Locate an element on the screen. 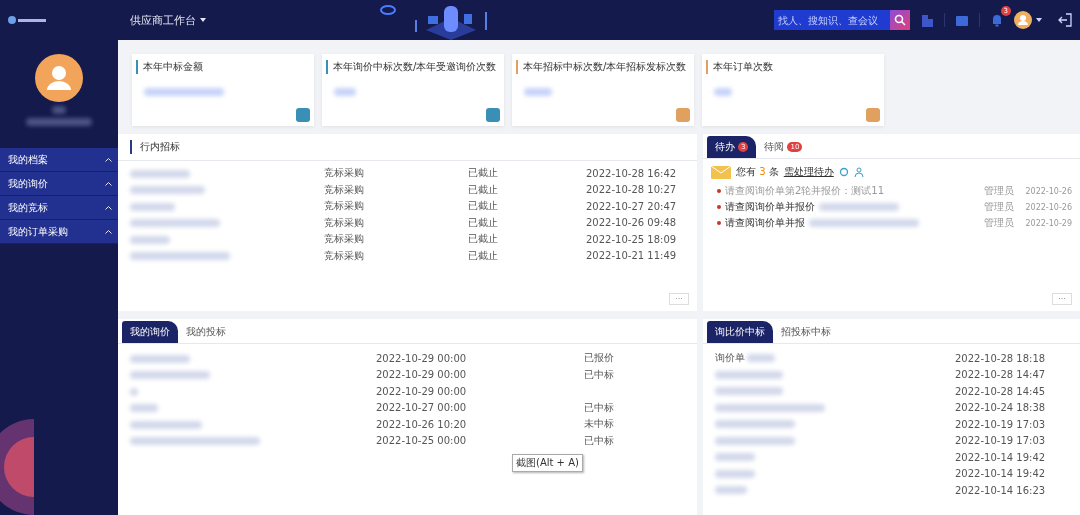 The height and width of the screenshot is (515, 1080). table-cell: 已报价 is located at coordinates (599, 358).